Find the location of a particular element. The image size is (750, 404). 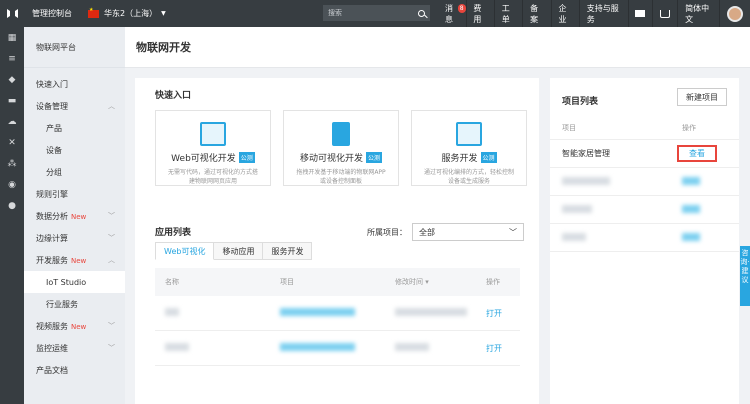

table-header: 项目 操作 is located at coordinates (644, 128).